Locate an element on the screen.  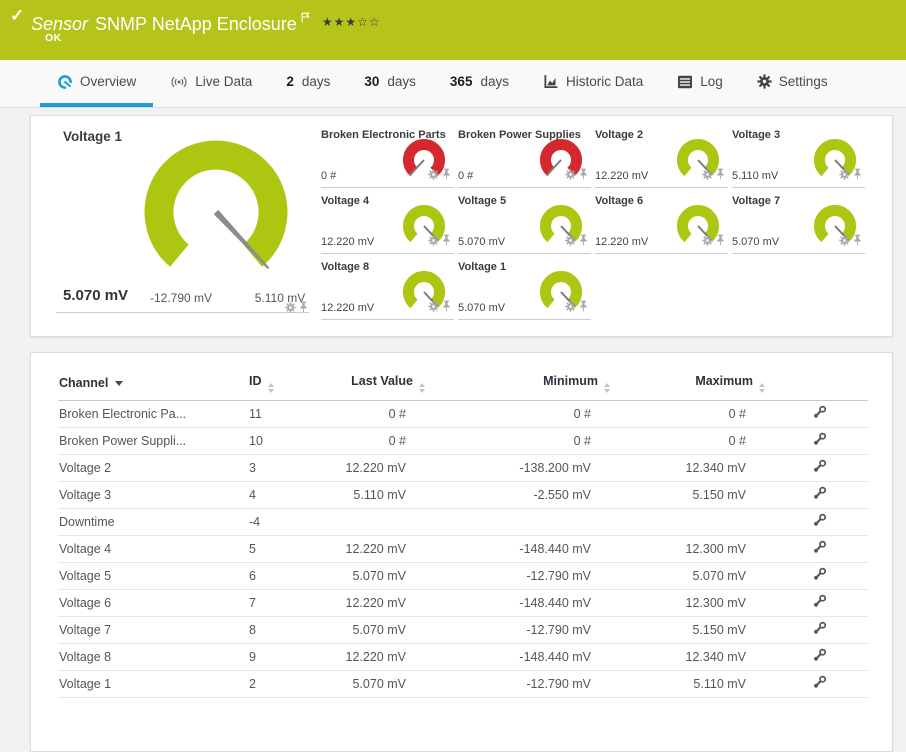
gauge-tile: Voltage 8 12.220 mV is located at coordinates (387, 289).